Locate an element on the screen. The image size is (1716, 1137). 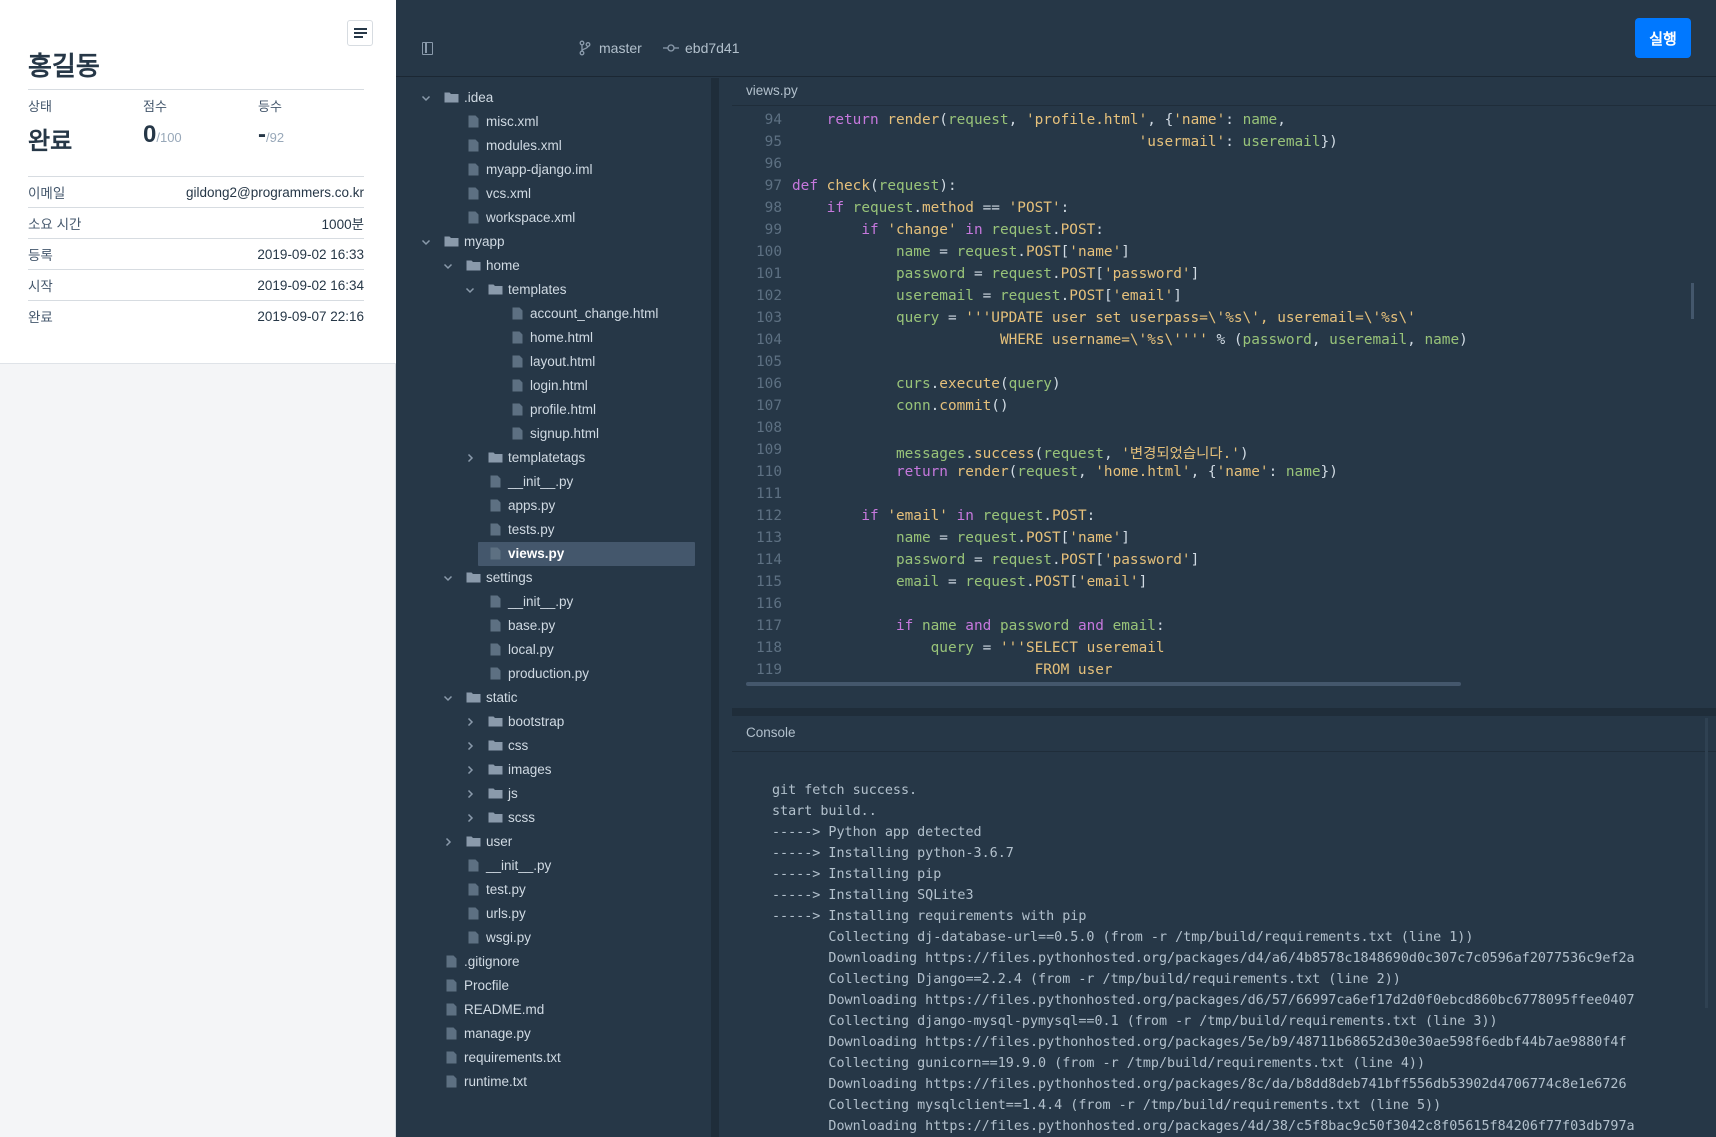
tree-file: production.py is located at coordinates (553, 674).